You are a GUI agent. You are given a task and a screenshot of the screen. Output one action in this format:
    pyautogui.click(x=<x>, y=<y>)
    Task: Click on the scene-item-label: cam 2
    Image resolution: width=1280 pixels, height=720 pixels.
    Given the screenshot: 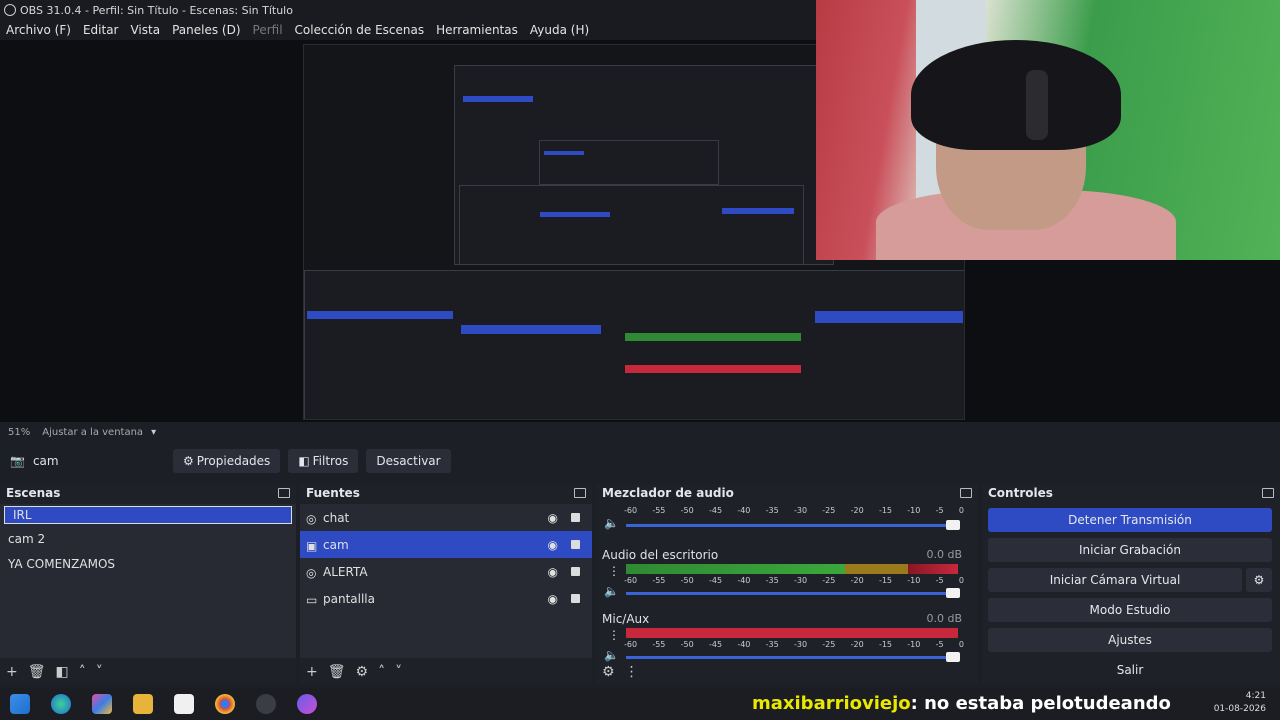 What is the action you would take?
    pyautogui.click(x=27, y=538)
    